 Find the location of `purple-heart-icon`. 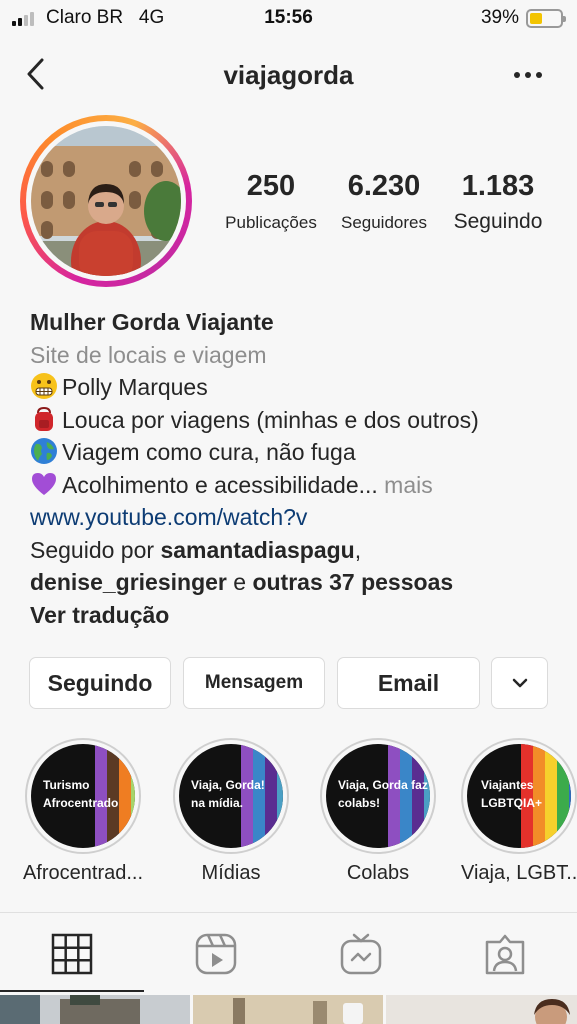

purple-heart-icon is located at coordinates (44, 483).